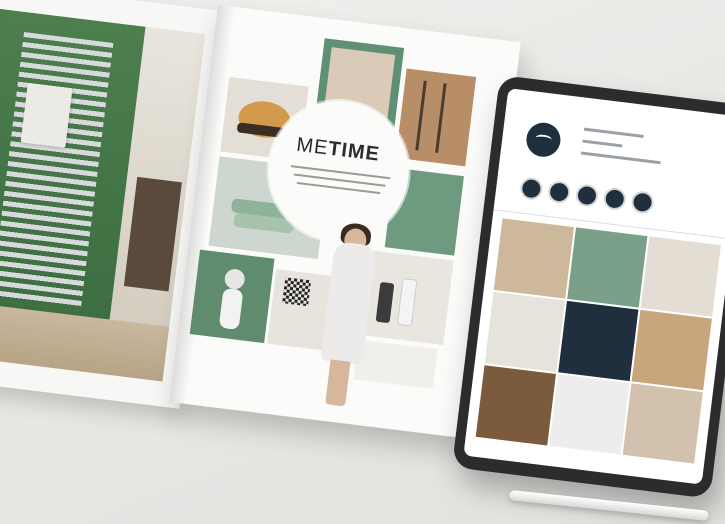 The width and height of the screenshot is (725, 524). I want to click on towel-rail-icon, so click(431, 116).